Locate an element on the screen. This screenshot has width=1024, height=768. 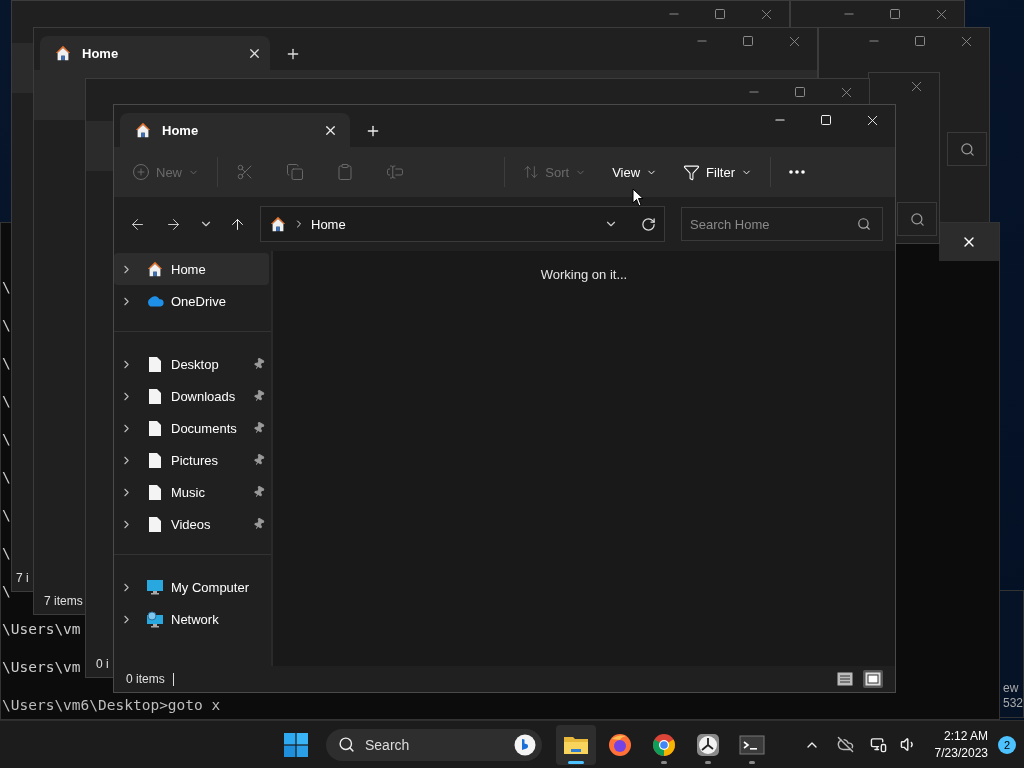
sidebar-item: Desktop is located at coordinates (191, 364).